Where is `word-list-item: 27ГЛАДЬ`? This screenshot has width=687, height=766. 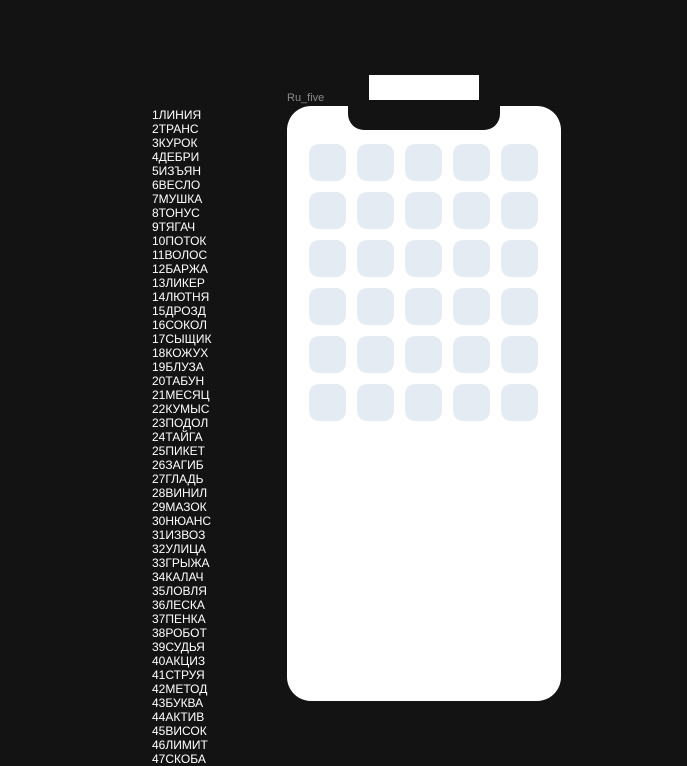 word-list-item: 27ГЛАДЬ is located at coordinates (178, 479).